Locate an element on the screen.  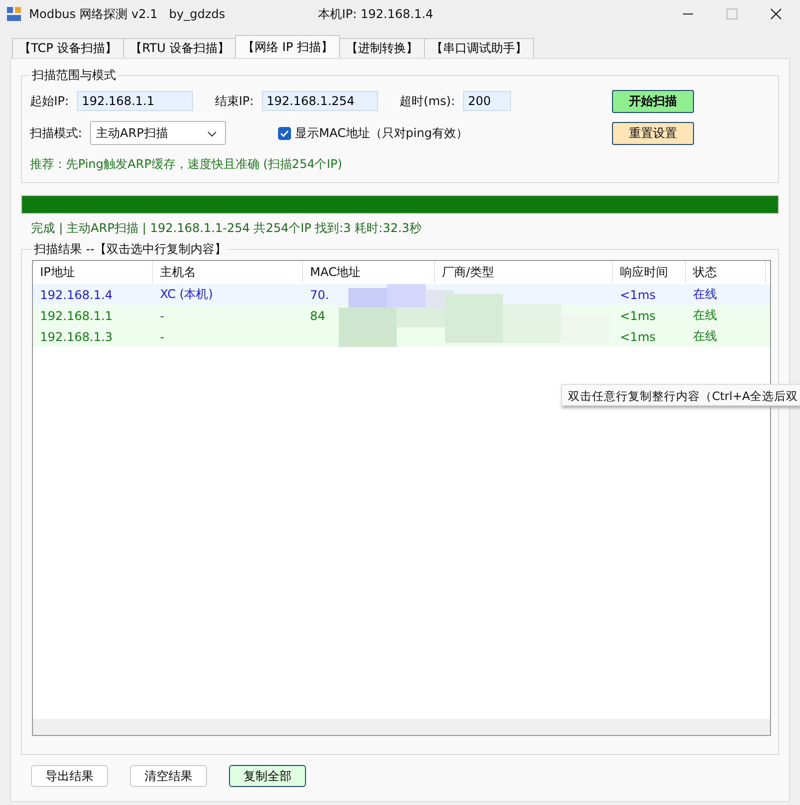
horizontal-scrollbar is located at coordinates (401, 727).